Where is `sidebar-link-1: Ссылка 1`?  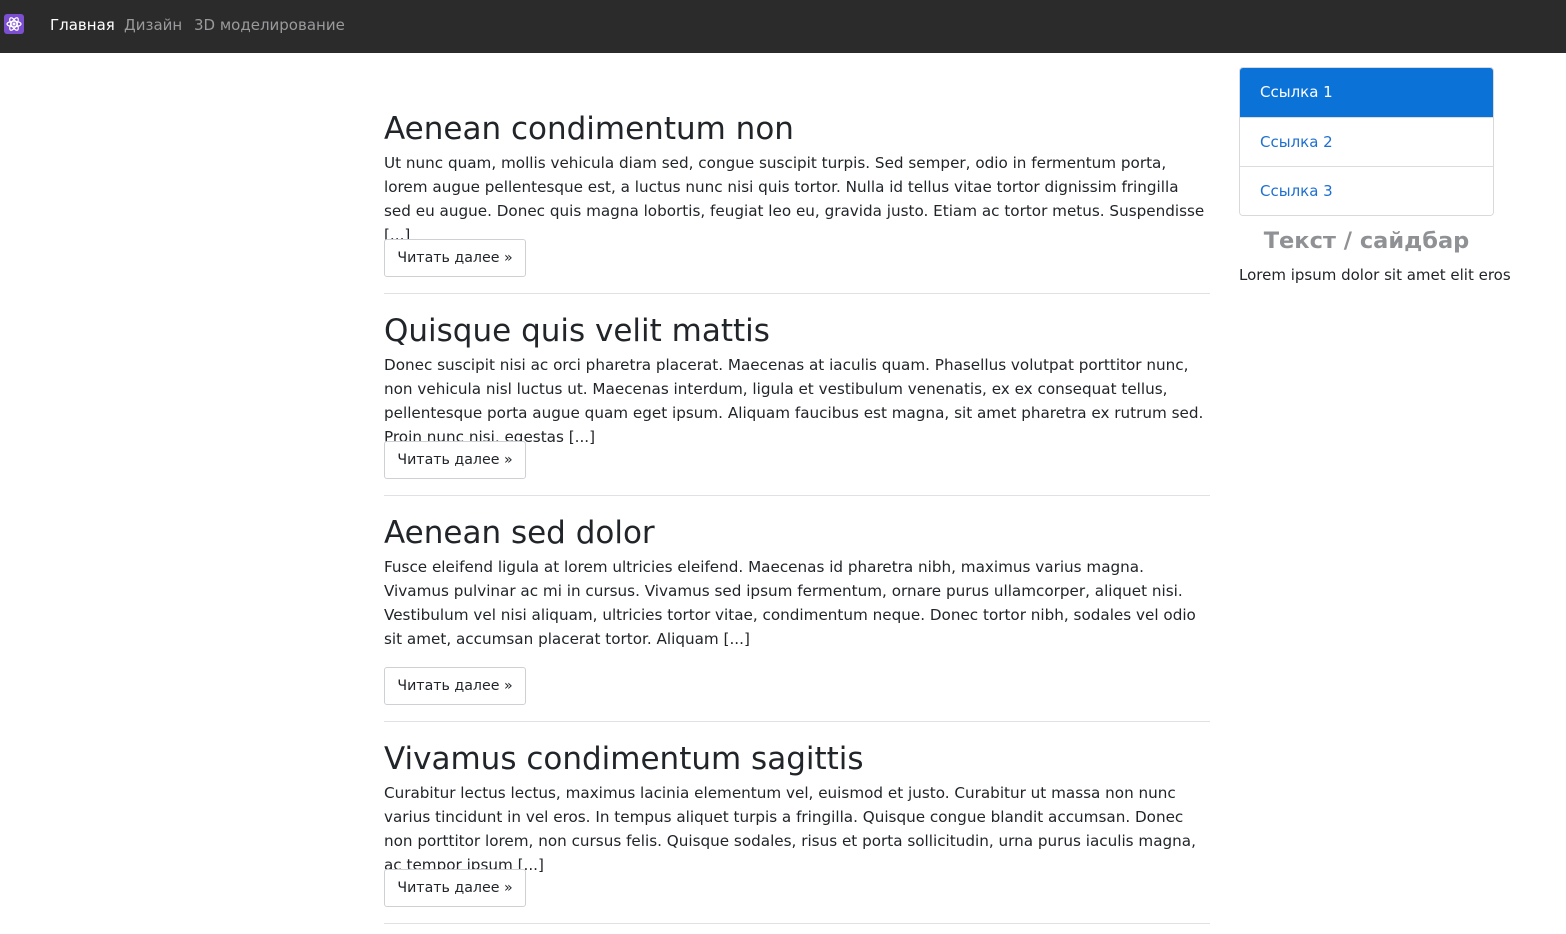
sidebar-link-1: Ссылка 1 is located at coordinates (1366, 92).